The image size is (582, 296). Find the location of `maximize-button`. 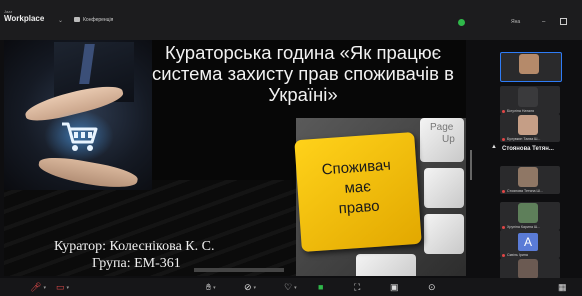

maximize-button is located at coordinates (563, 21).